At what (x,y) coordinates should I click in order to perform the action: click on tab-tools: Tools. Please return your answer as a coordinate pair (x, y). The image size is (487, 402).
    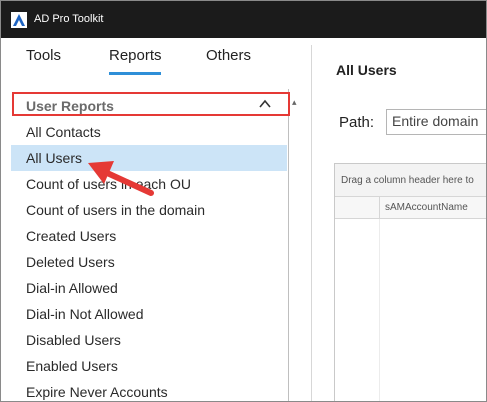
    Looking at the image, I should click on (43, 55).